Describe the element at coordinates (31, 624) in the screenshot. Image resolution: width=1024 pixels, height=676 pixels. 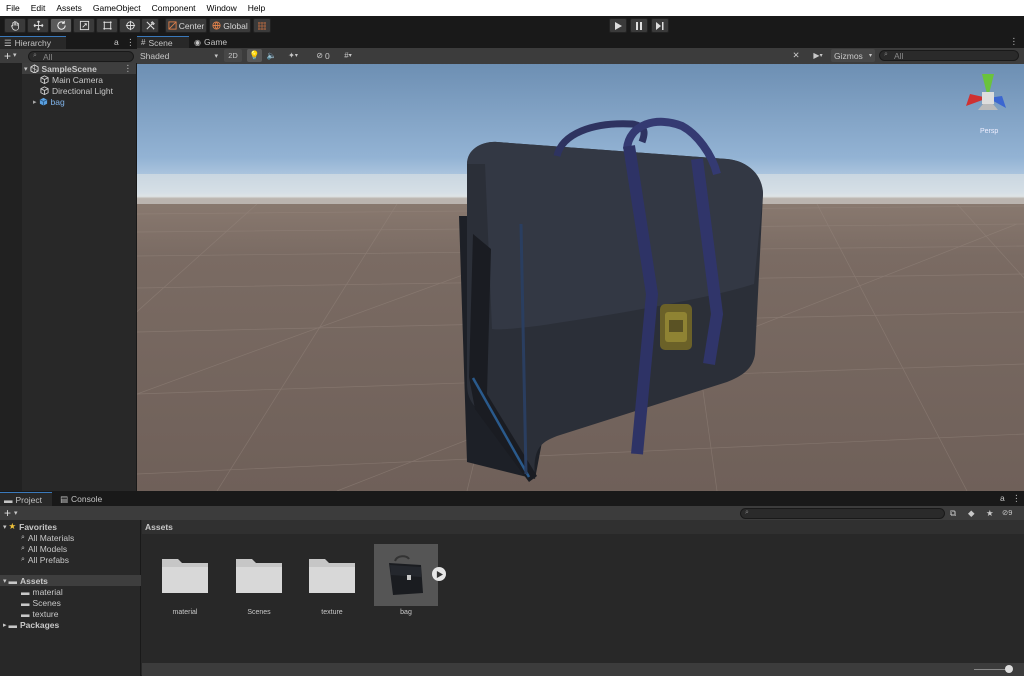
I see `packages-row: ▸ ▬ Packages` at that location.